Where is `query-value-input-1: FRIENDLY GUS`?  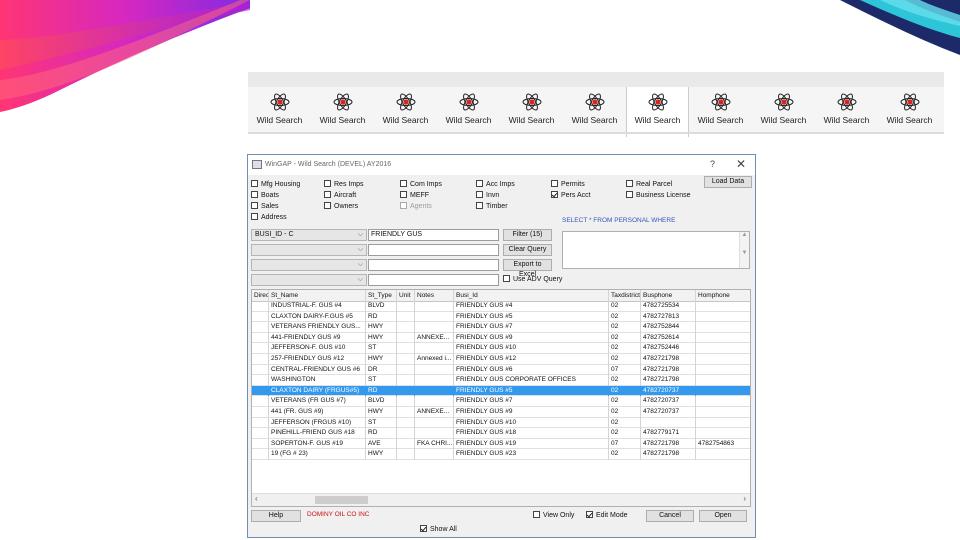 query-value-input-1: FRIENDLY GUS is located at coordinates (433, 235).